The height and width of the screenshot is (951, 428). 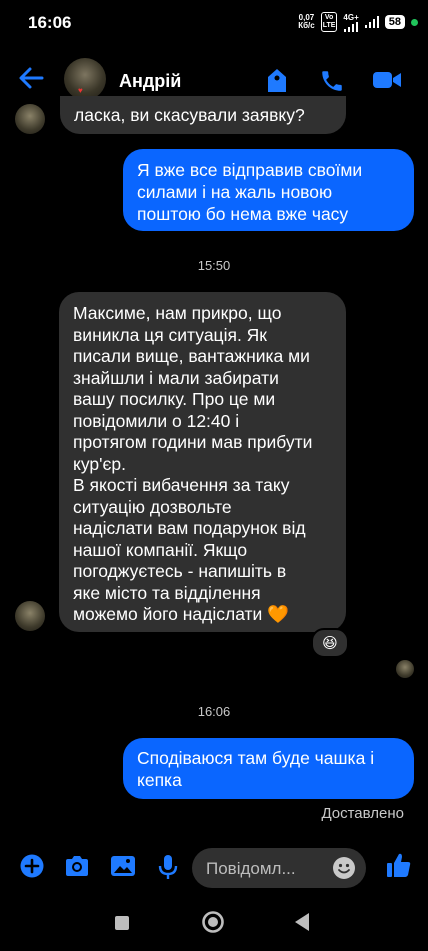 I want to click on video-camera-icon, so click(x=387, y=80).